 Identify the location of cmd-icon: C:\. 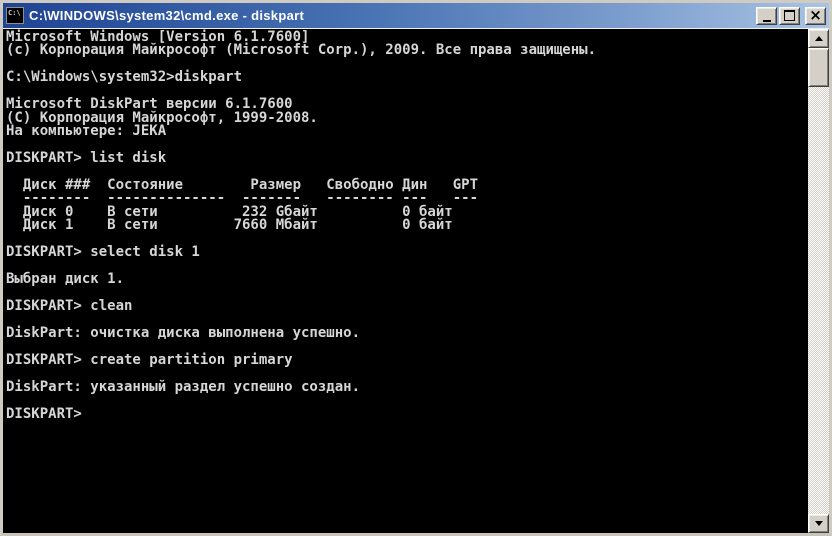
(15, 15).